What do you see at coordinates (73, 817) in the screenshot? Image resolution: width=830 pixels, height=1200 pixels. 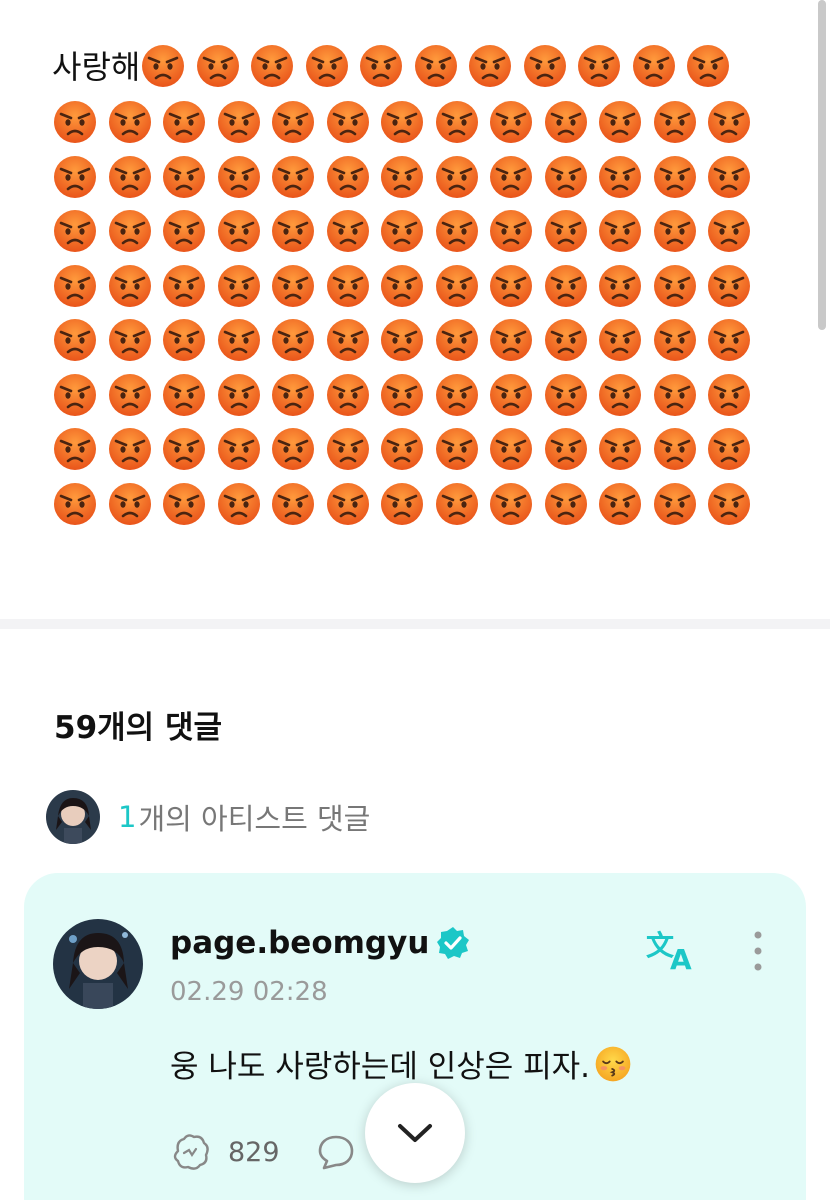 I see `artist-avatar-small` at bounding box center [73, 817].